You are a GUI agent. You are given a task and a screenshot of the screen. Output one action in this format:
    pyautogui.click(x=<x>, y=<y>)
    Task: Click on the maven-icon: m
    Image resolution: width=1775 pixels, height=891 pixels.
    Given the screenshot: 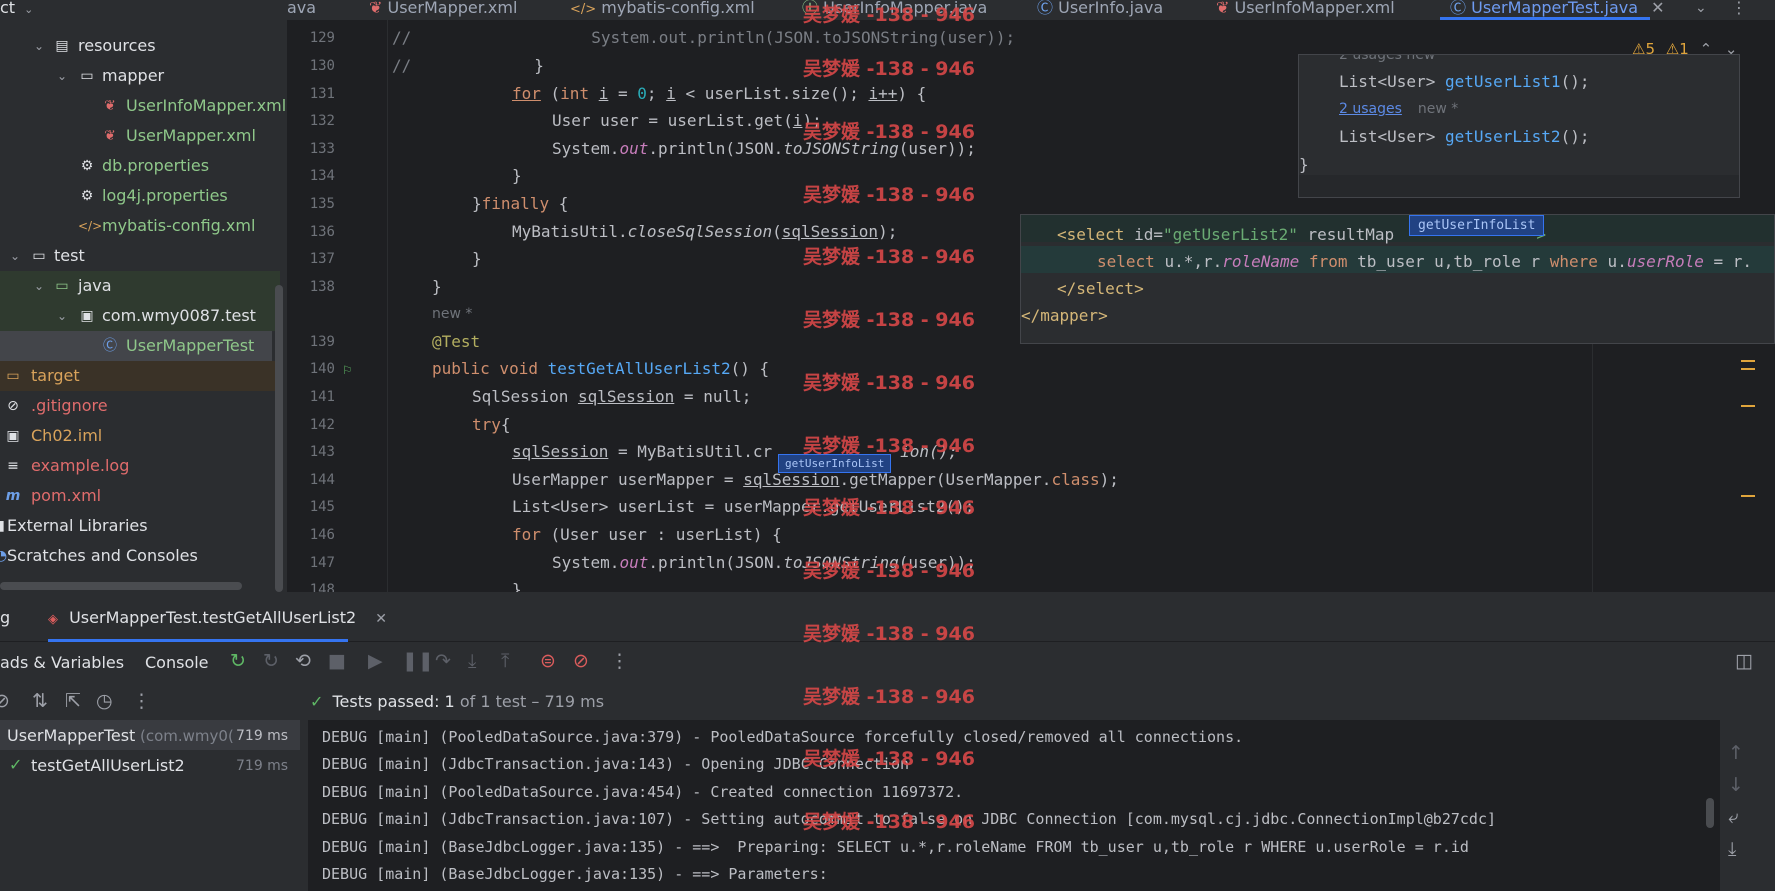 What is the action you would take?
    pyautogui.click(x=13, y=496)
    